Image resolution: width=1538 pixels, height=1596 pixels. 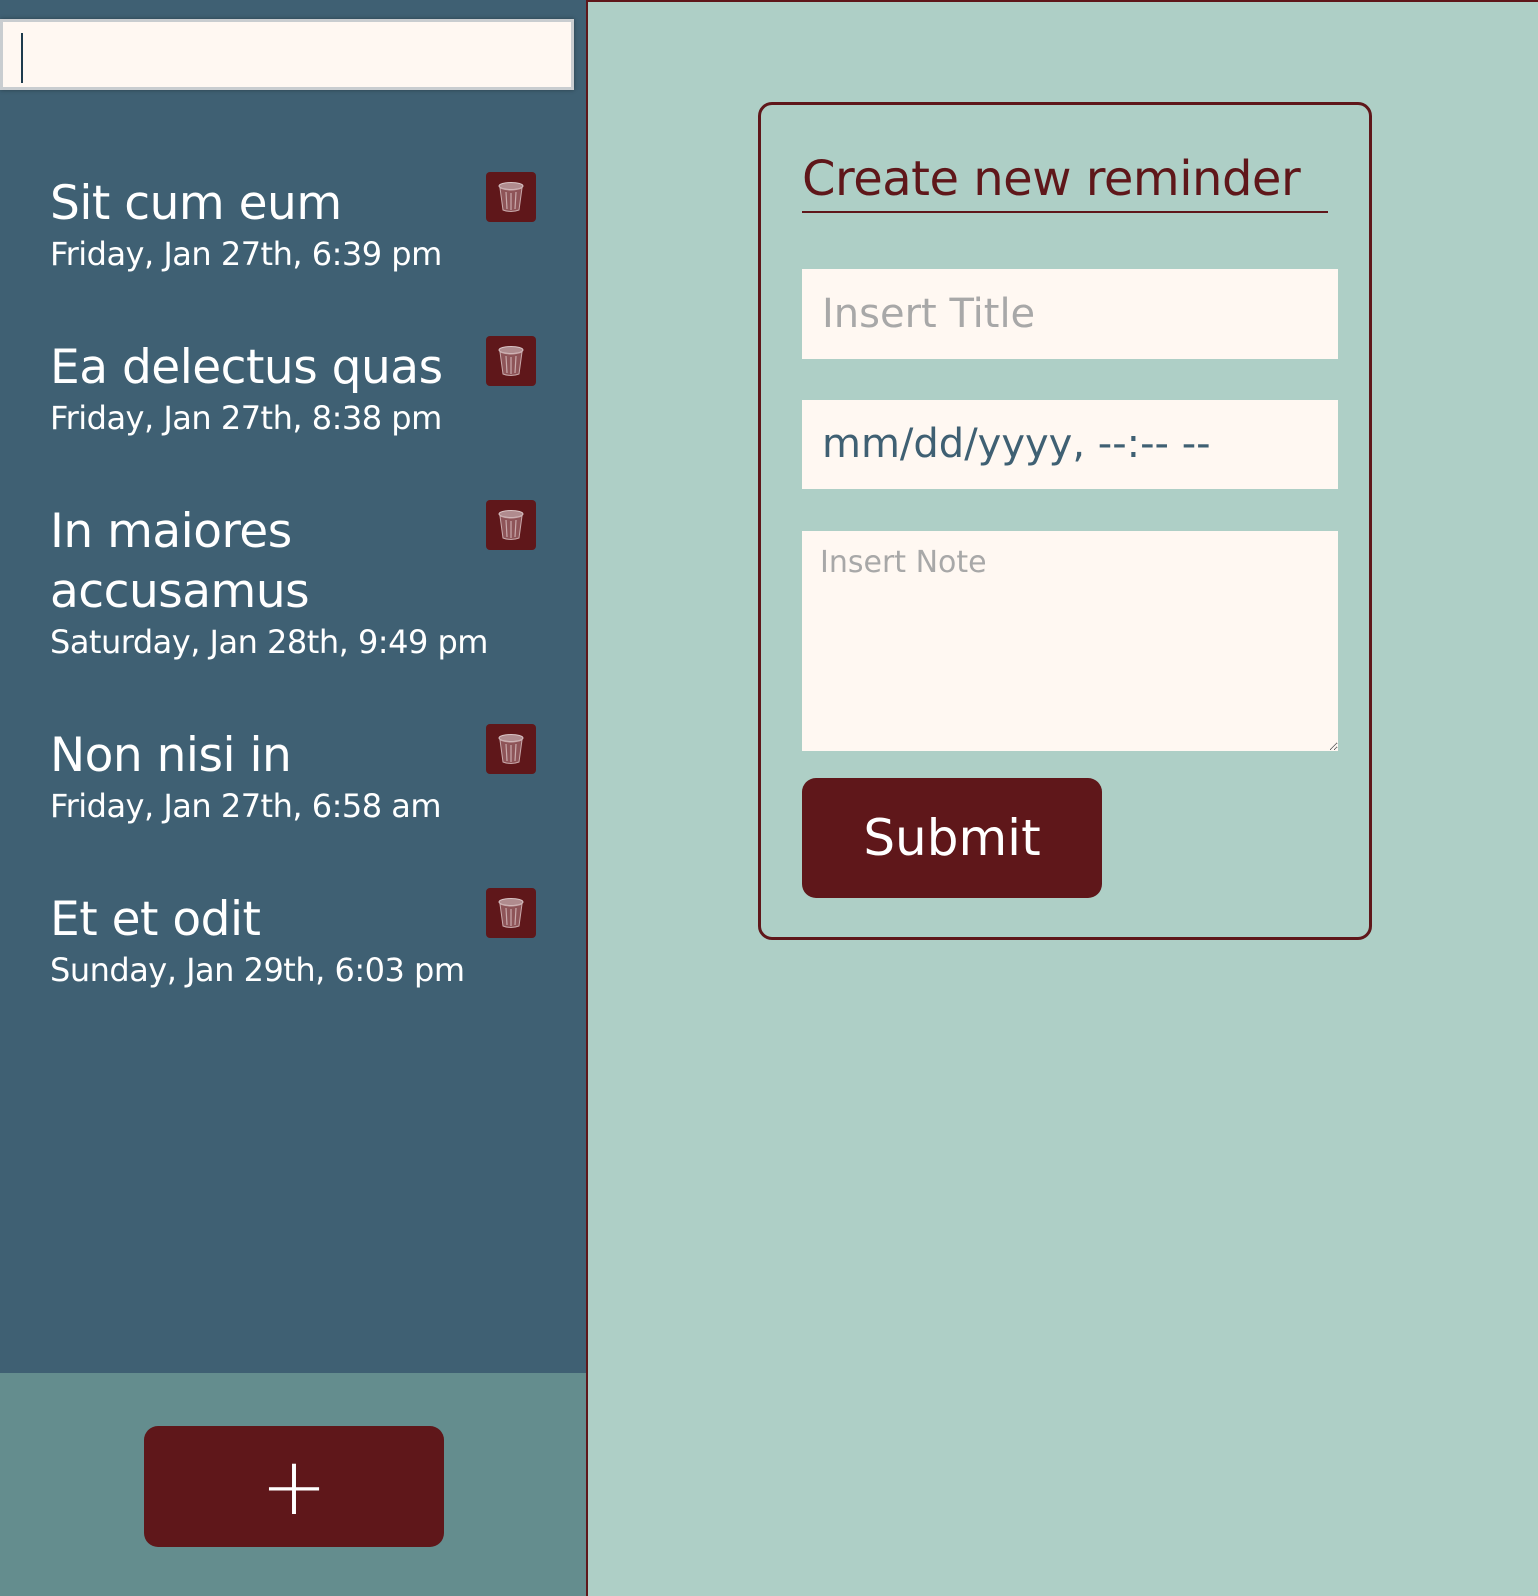 What do you see at coordinates (1065, 181) in the screenshot?
I see `form-heading: Create new reminder` at bounding box center [1065, 181].